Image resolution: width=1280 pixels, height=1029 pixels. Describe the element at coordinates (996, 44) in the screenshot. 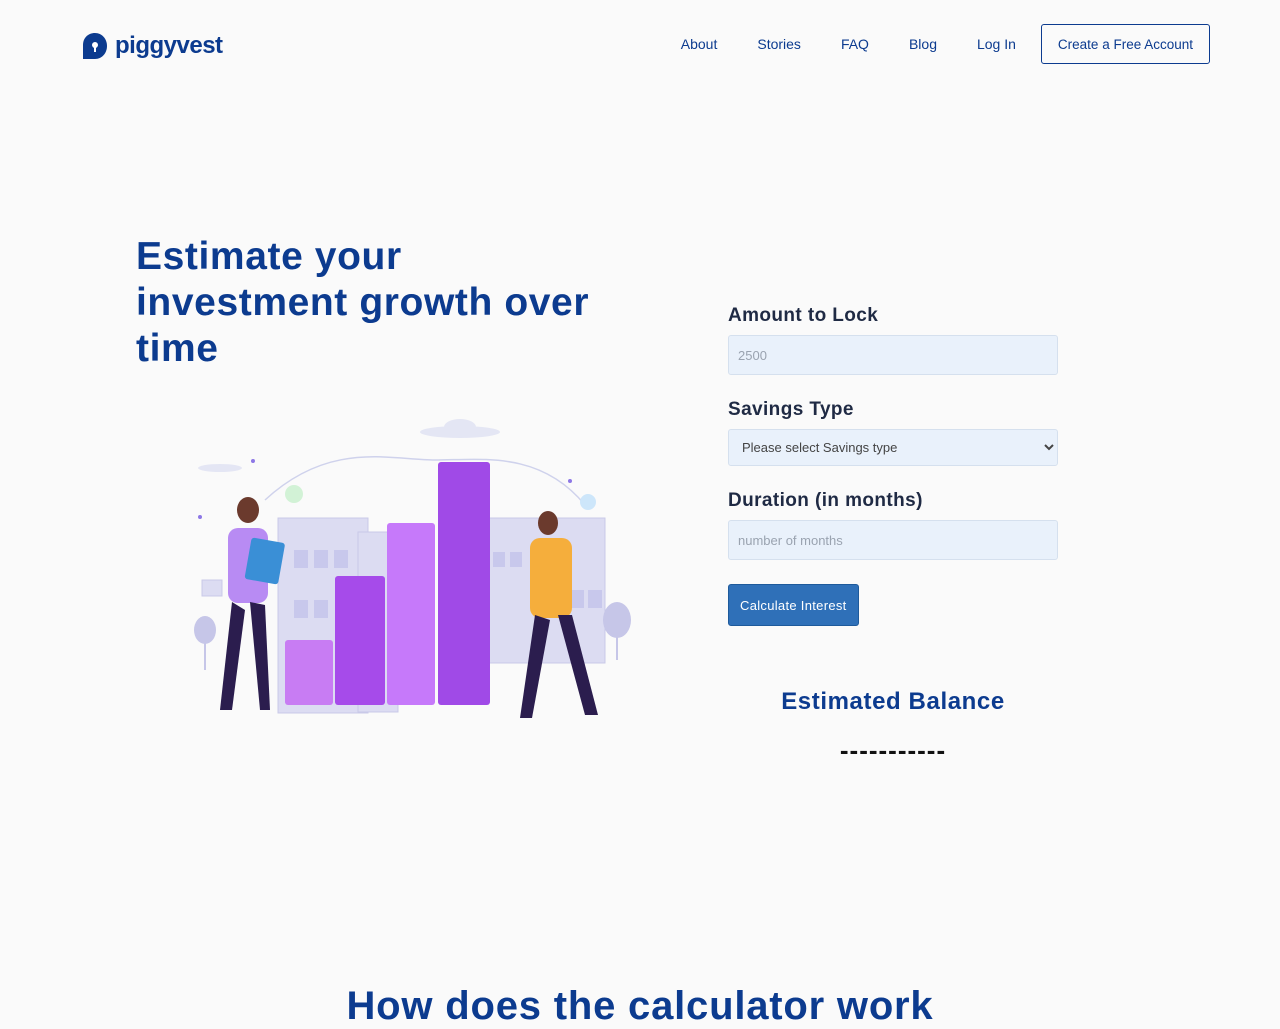

I see `nav-login: Log In` at that location.